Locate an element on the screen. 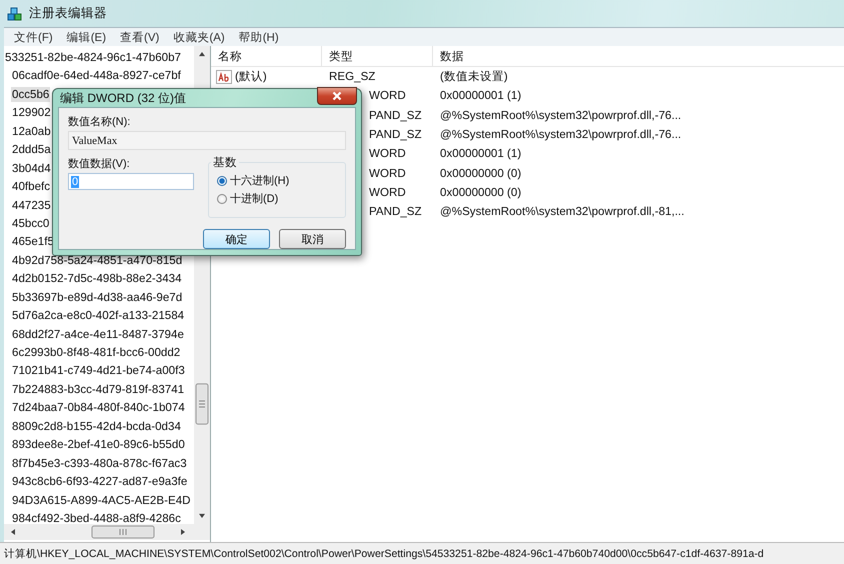 This screenshot has width=844, height=564. field-label: 数值数据(V): is located at coordinates (99, 164).